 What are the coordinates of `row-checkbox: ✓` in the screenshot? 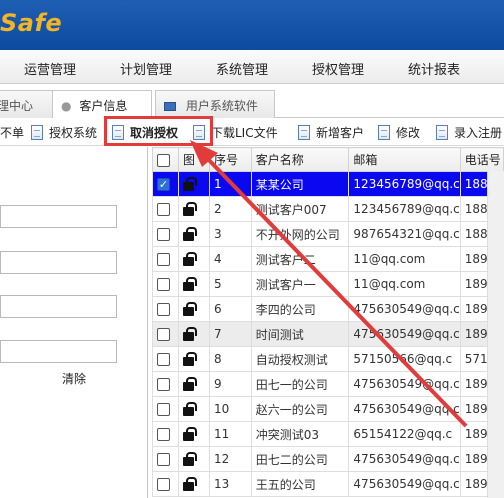 It's located at (163, 184).